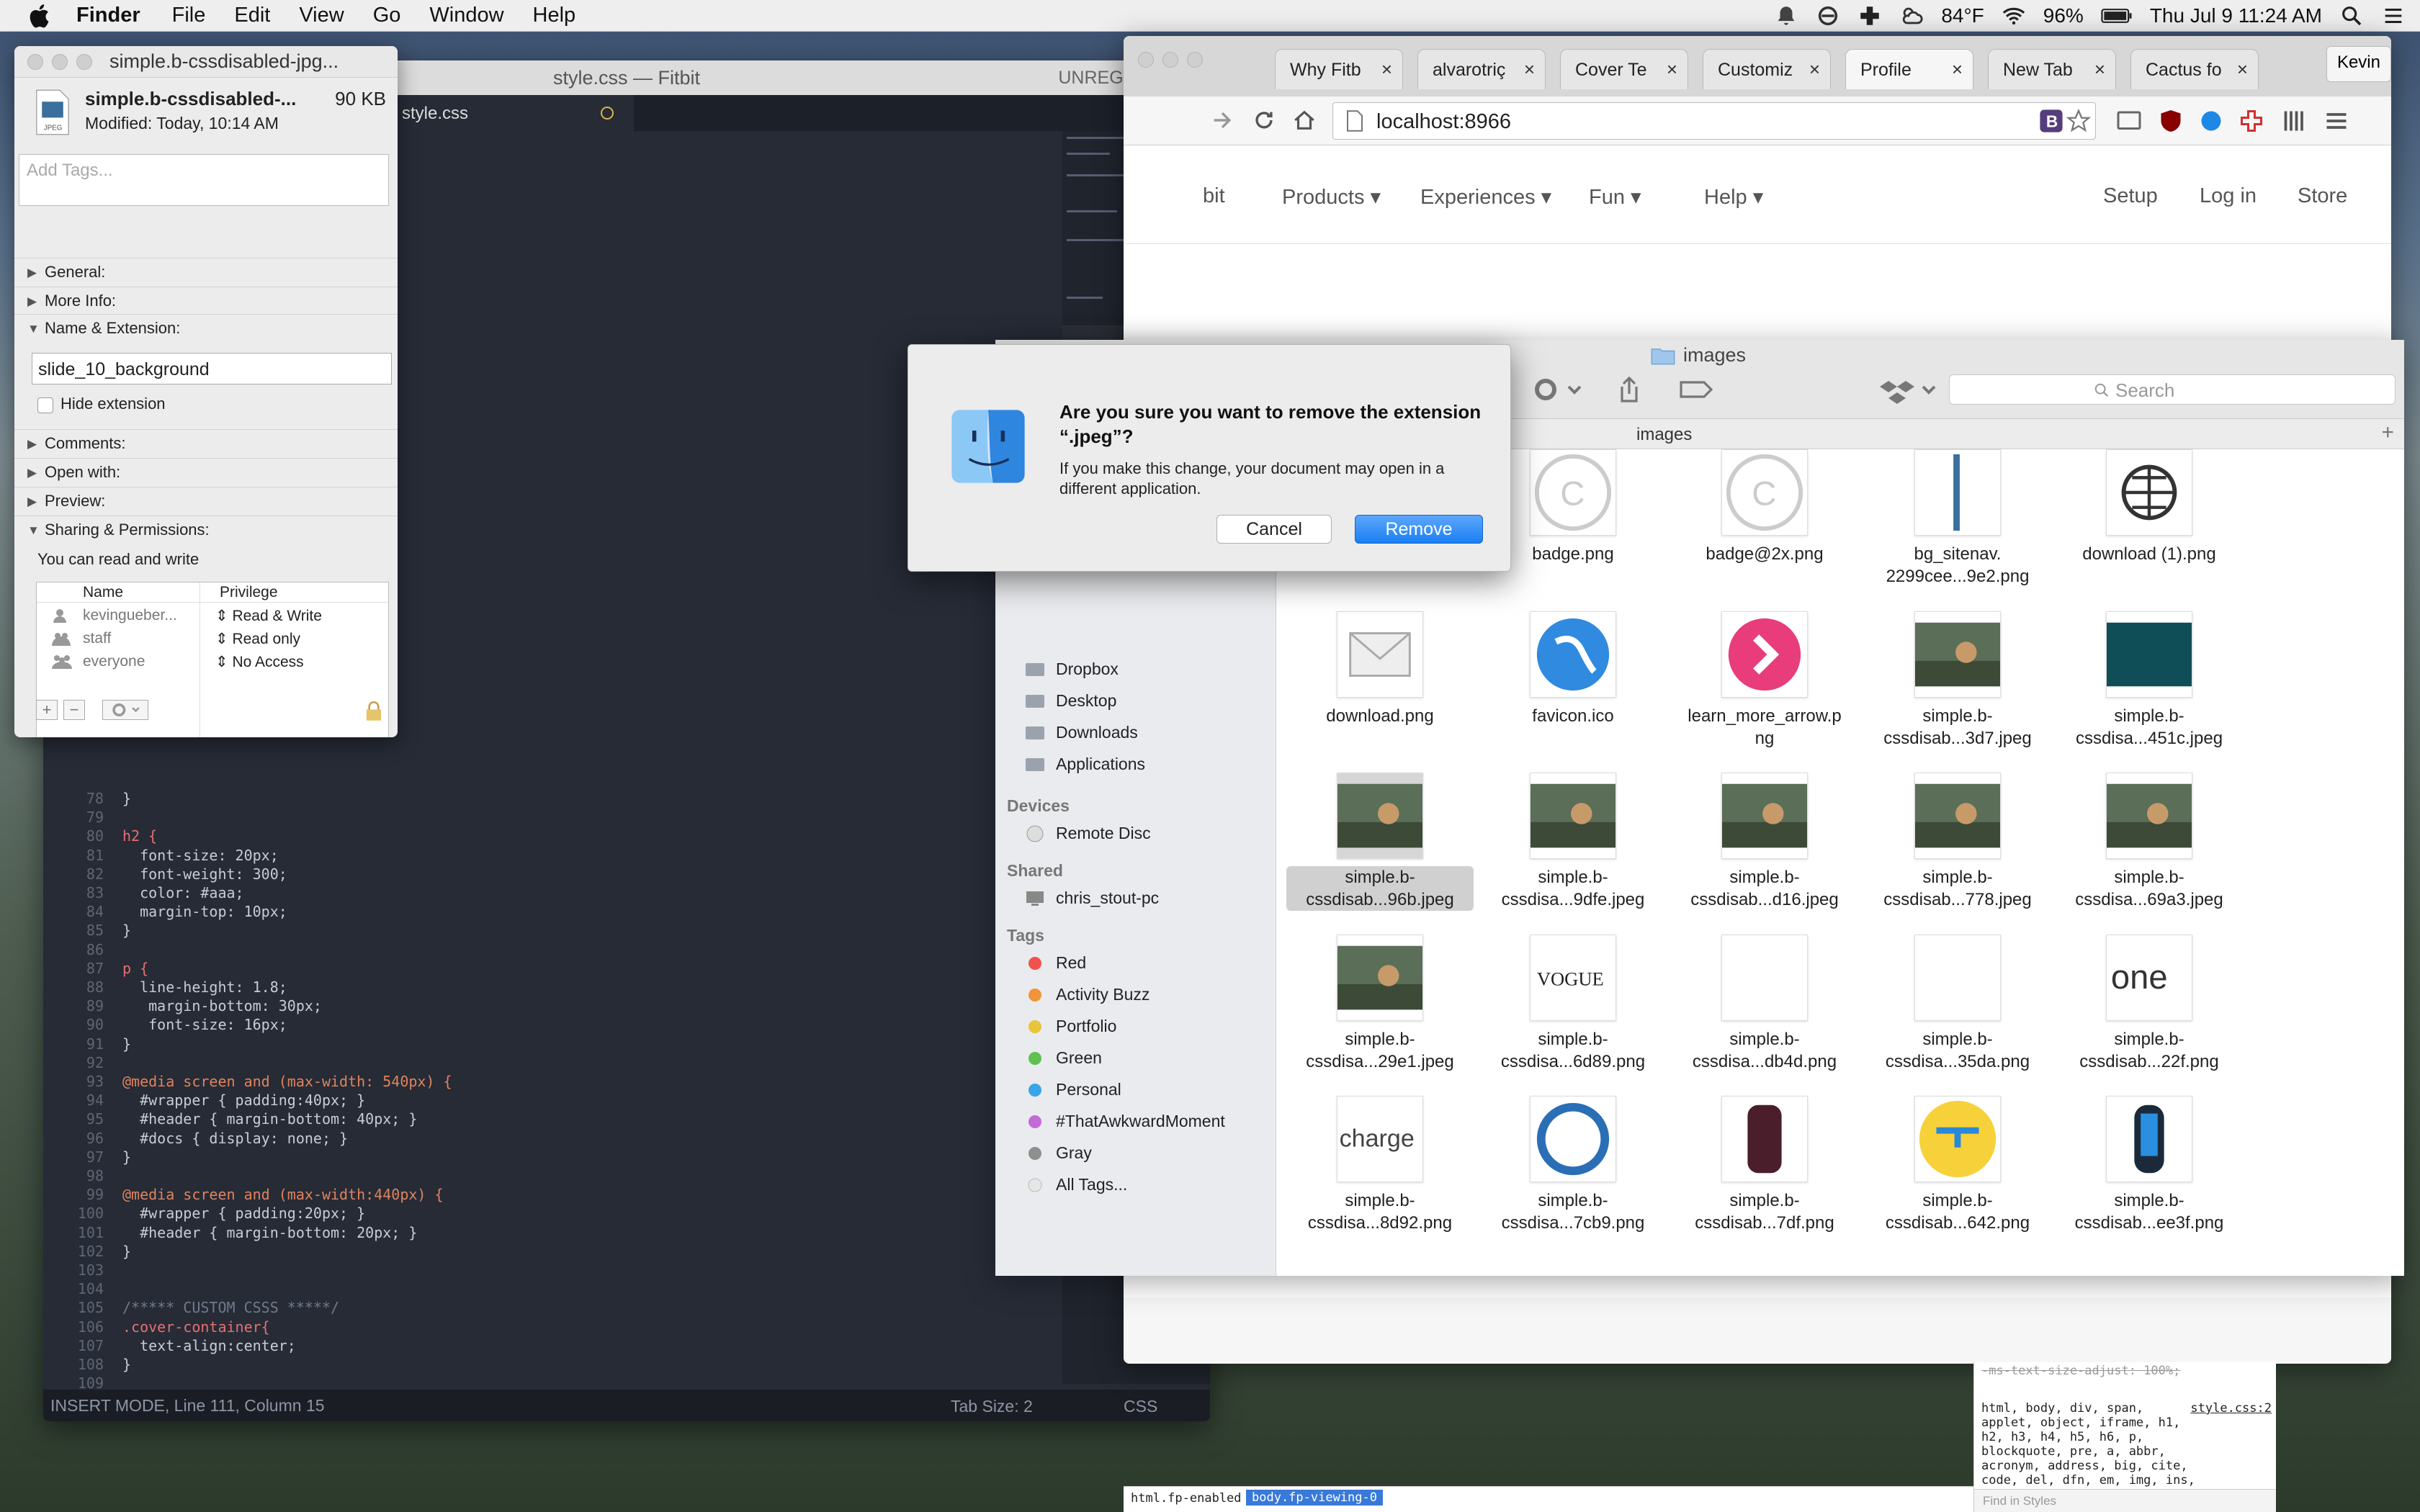 This screenshot has height=1512, width=2420. Describe the element at coordinates (206, 529) in the screenshot. I see `section-sharing-permissions: ▼ Sharing & Permissions:` at that location.